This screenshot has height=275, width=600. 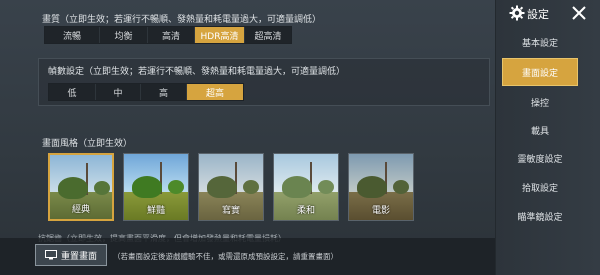 What do you see at coordinates (268, 35) in the screenshot?
I see `quality-option-ultra-hd: 超高清` at bounding box center [268, 35].